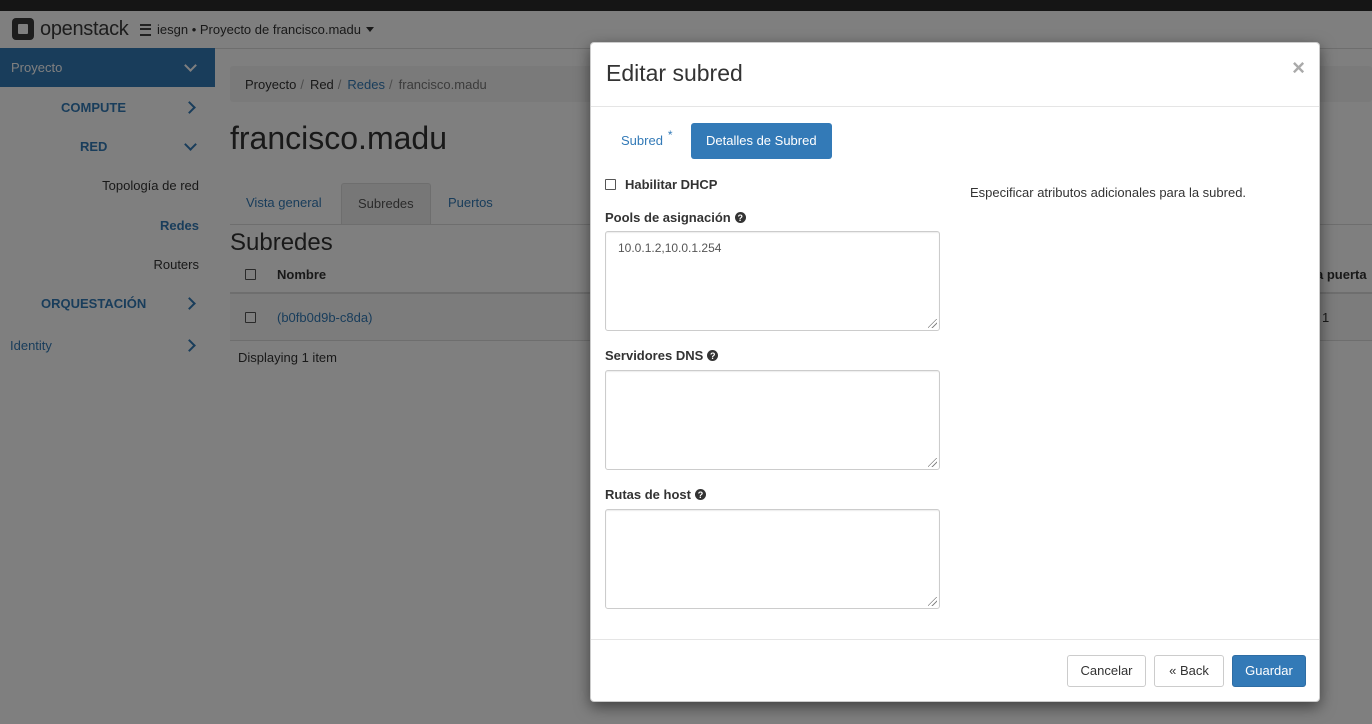 This screenshot has width=1372, height=724. What do you see at coordinates (610, 184) in the screenshot?
I see `dhcp-checkbox` at bounding box center [610, 184].